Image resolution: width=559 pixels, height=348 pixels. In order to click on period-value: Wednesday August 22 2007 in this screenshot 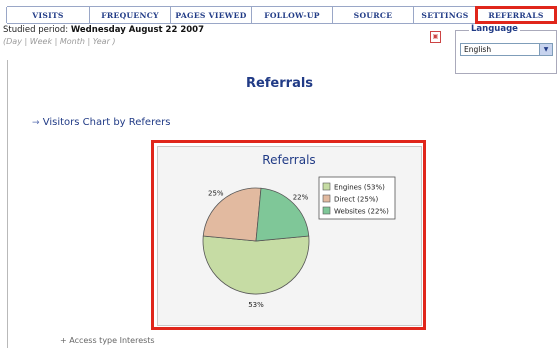, I will do `click(137, 30)`.